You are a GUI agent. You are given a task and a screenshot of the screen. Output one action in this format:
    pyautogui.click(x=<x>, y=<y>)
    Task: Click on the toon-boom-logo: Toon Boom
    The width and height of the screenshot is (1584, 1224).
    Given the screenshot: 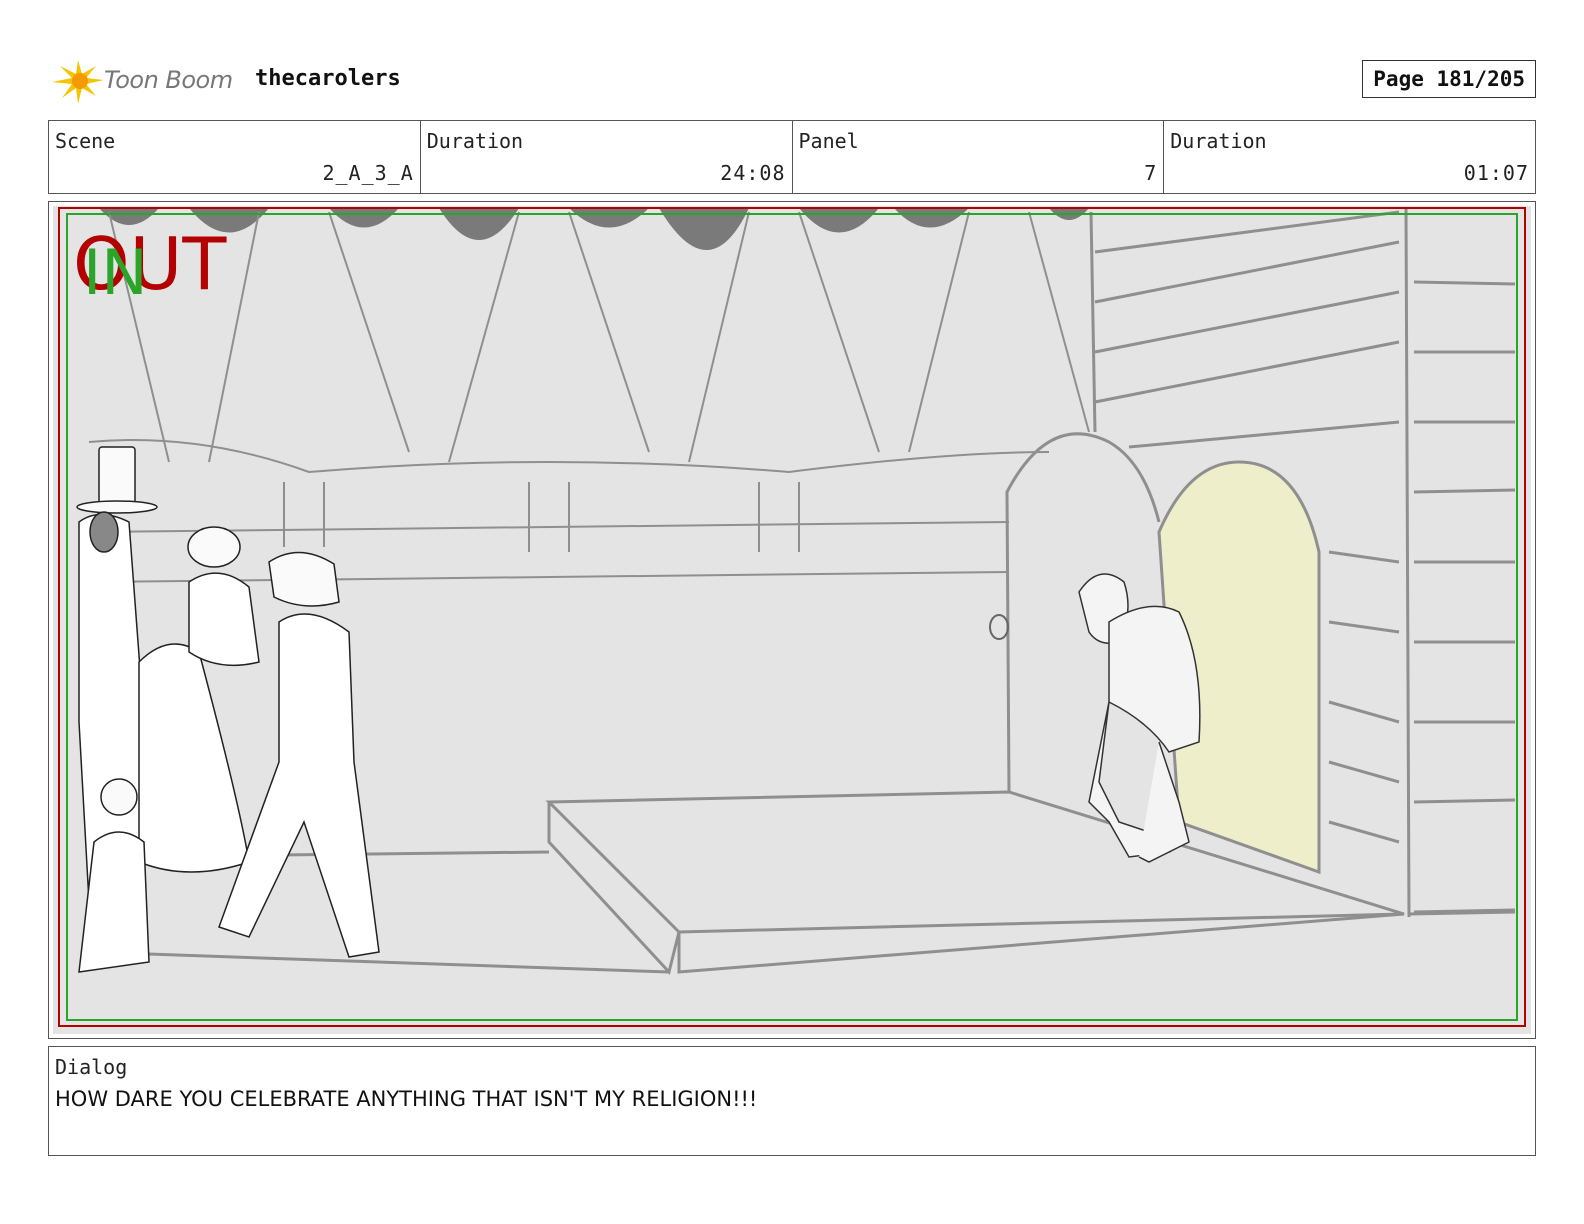 What is the action you would take?
    pyautogui.click(x=150, y=80)
    